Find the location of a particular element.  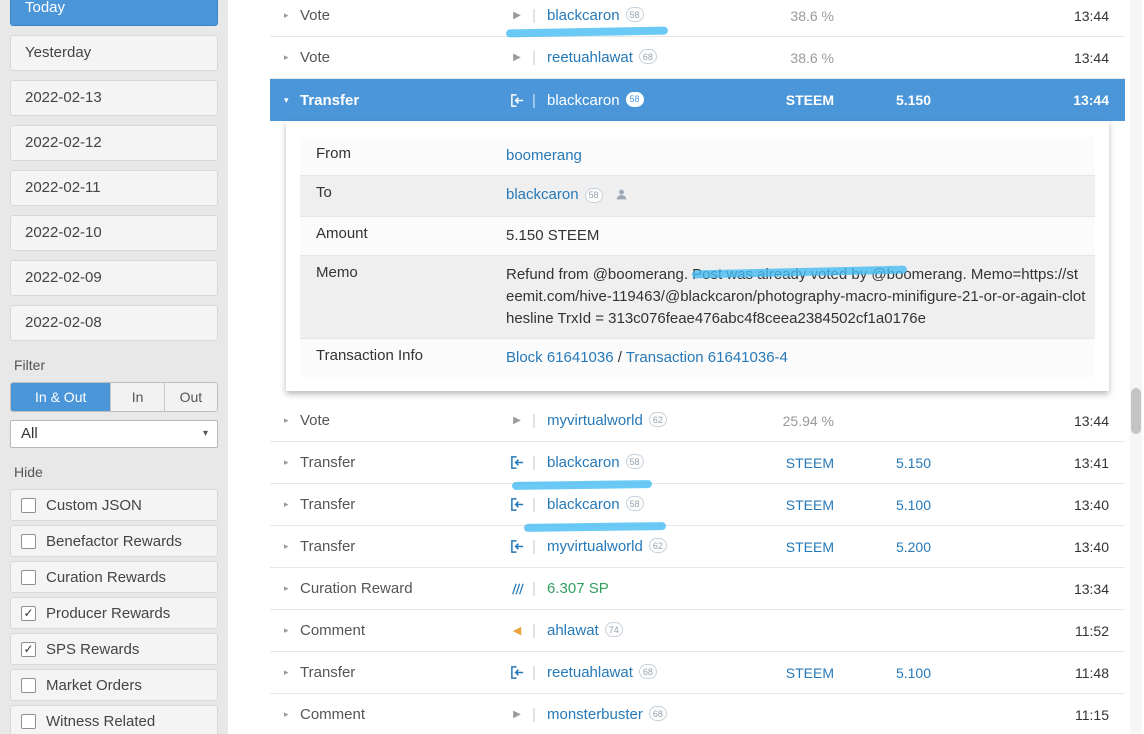

hide-option-sps-rewards: SPS Rewards is located at coordinates (114, 649).